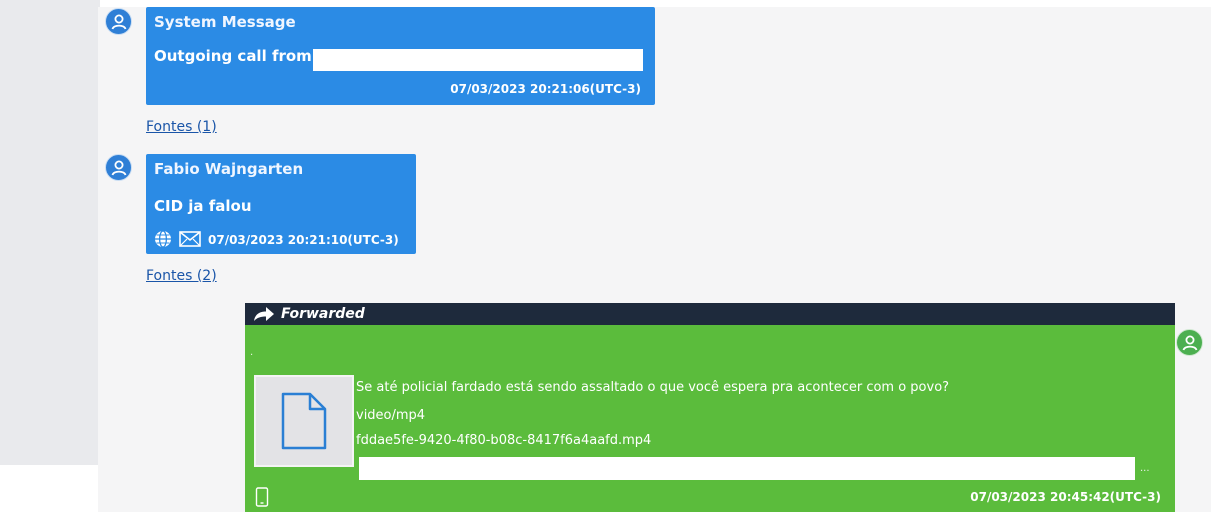 The width and height of the screenshot is (1211, 512). I want to click on attachment-mime-type: video/mp4, so click(391, 415).